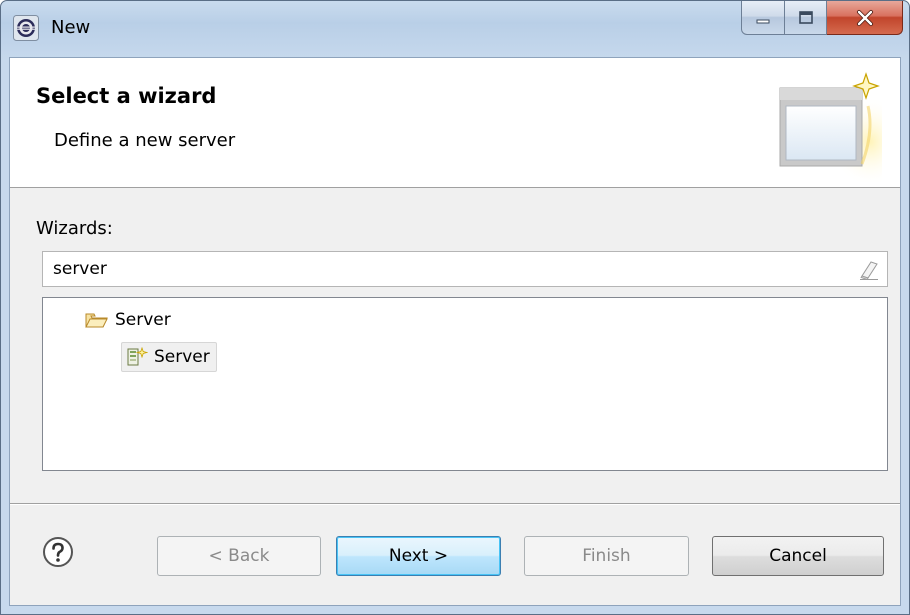  I want to click on help-icon, so click(58, 552).